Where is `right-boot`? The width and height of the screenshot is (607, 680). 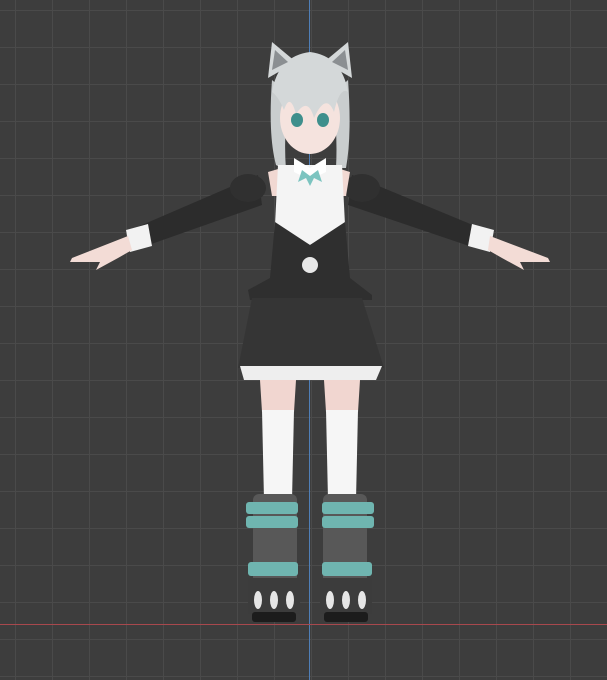
right-boot is located at coordinates (347, 558).